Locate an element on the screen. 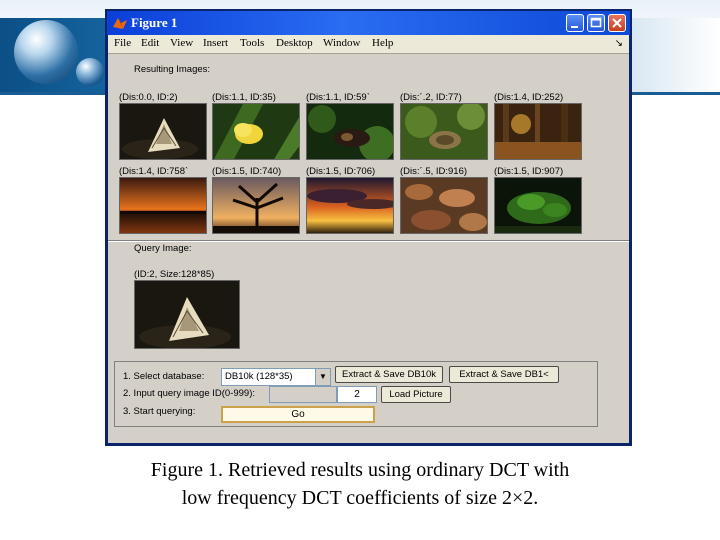 Image resolution: width=720 pixels, height=540 pixels. database-select-value: DB10k (128*35) is located at coordinates (259, 376).